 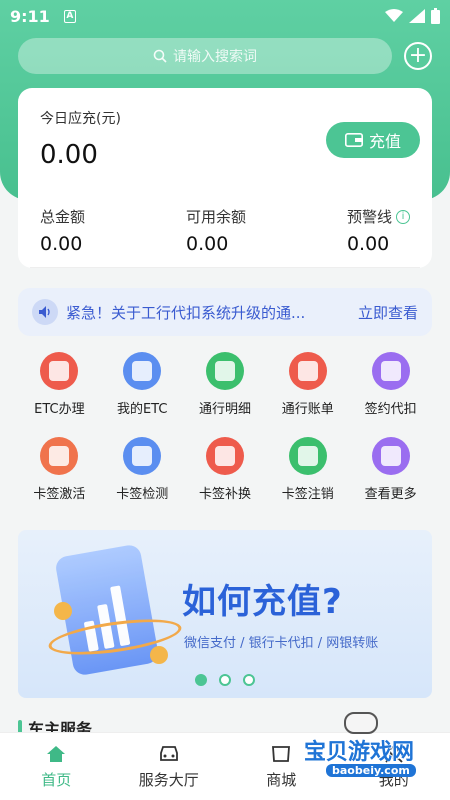 I want to click on recharge-button: 充值, so click(x=373, y=140).